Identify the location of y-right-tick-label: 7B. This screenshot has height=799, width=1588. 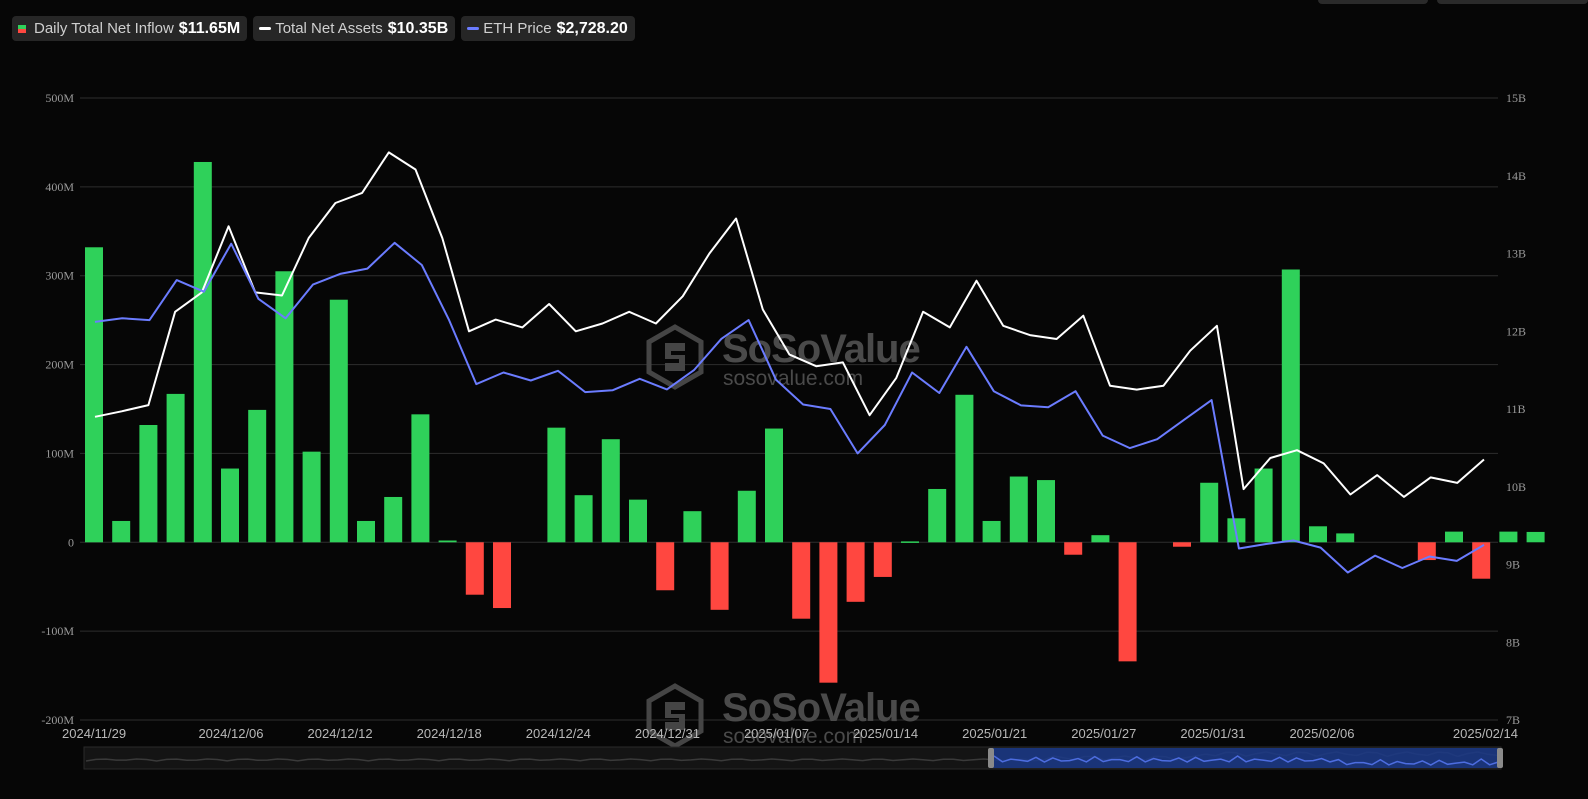
(1513, 720).